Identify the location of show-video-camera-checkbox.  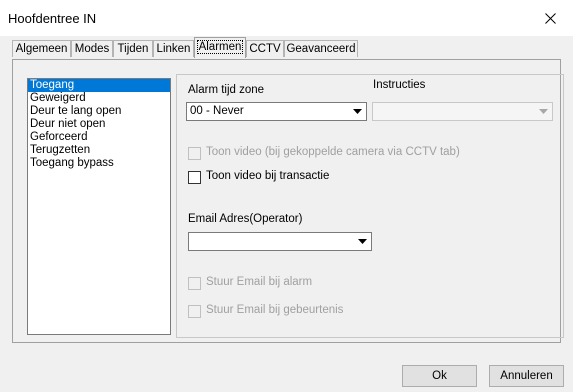
(194, 153).